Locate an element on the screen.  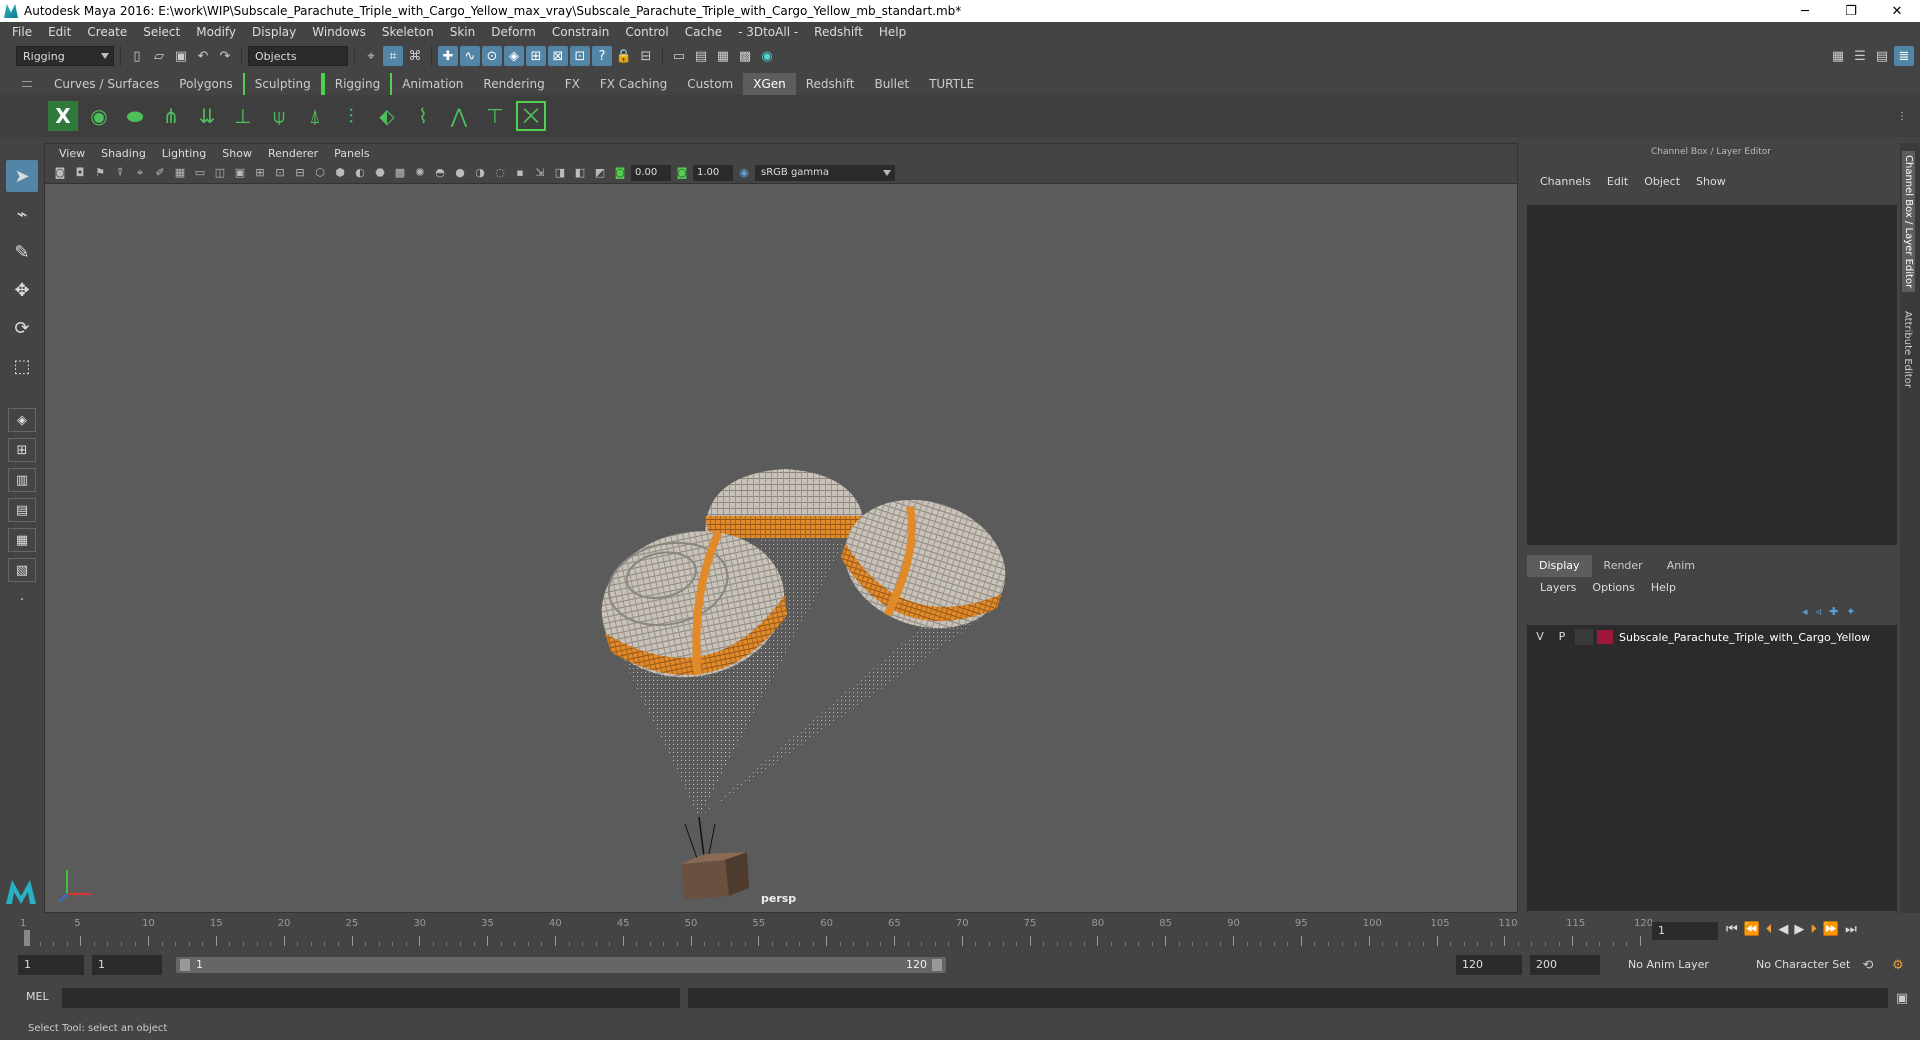
menu-select: Select is located at coordinates (161, 32).